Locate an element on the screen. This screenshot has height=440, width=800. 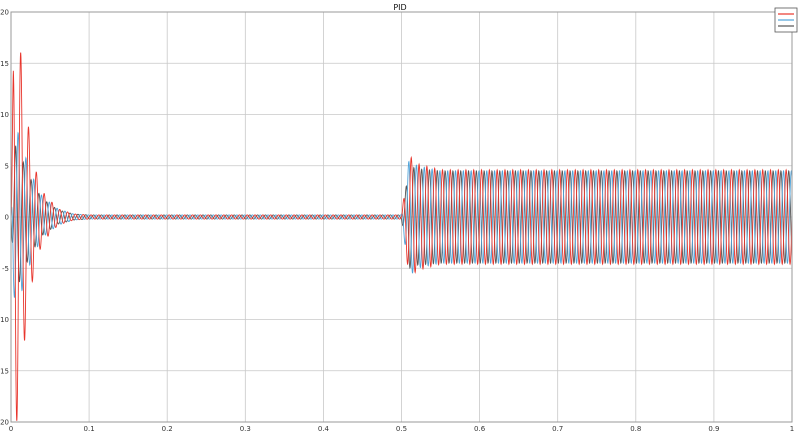
x-tick-label: 0.1 is located at coordinates (89, 429).